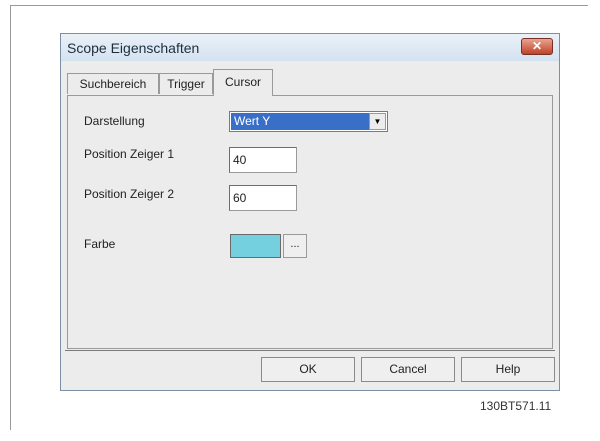  What do you see at coordinates (255, 246) in the screenshot?
I see `color-swatch` at bounding box center [255, 246].